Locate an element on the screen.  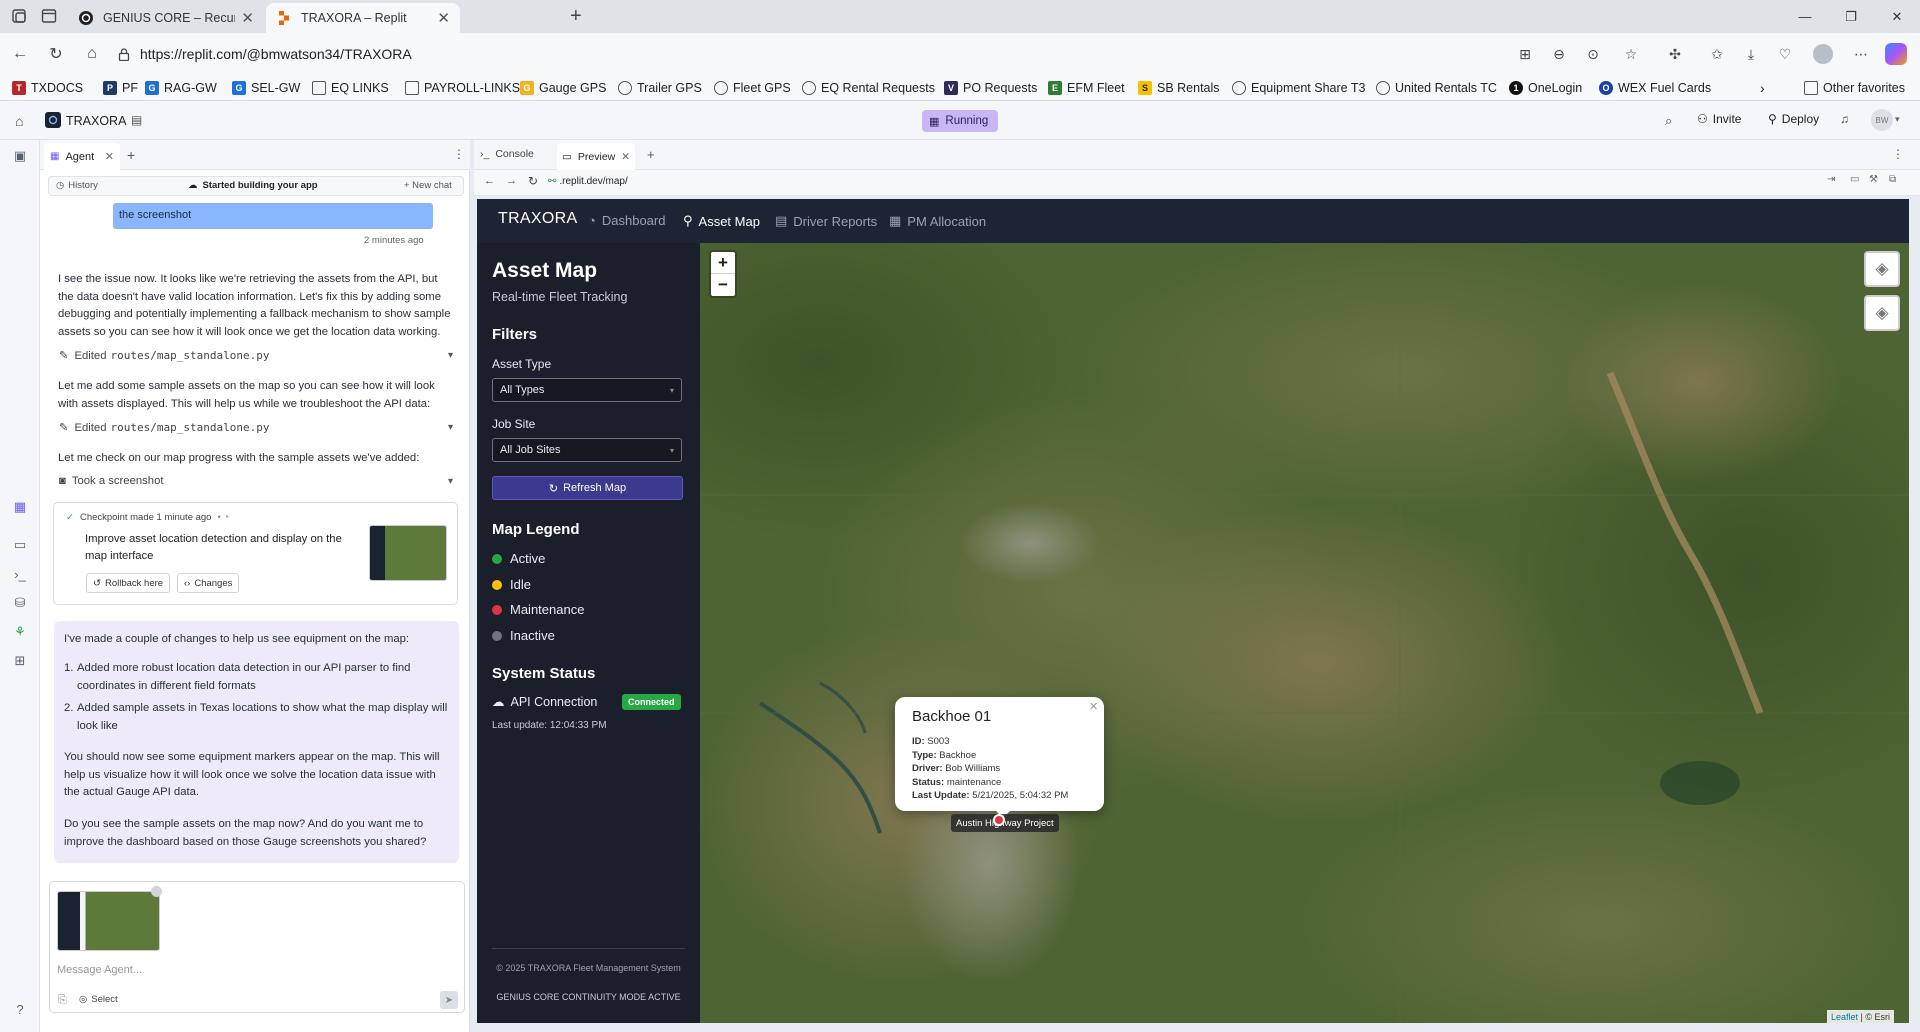
extensions-icon: ✣ is located at coordinates (1675, 54).